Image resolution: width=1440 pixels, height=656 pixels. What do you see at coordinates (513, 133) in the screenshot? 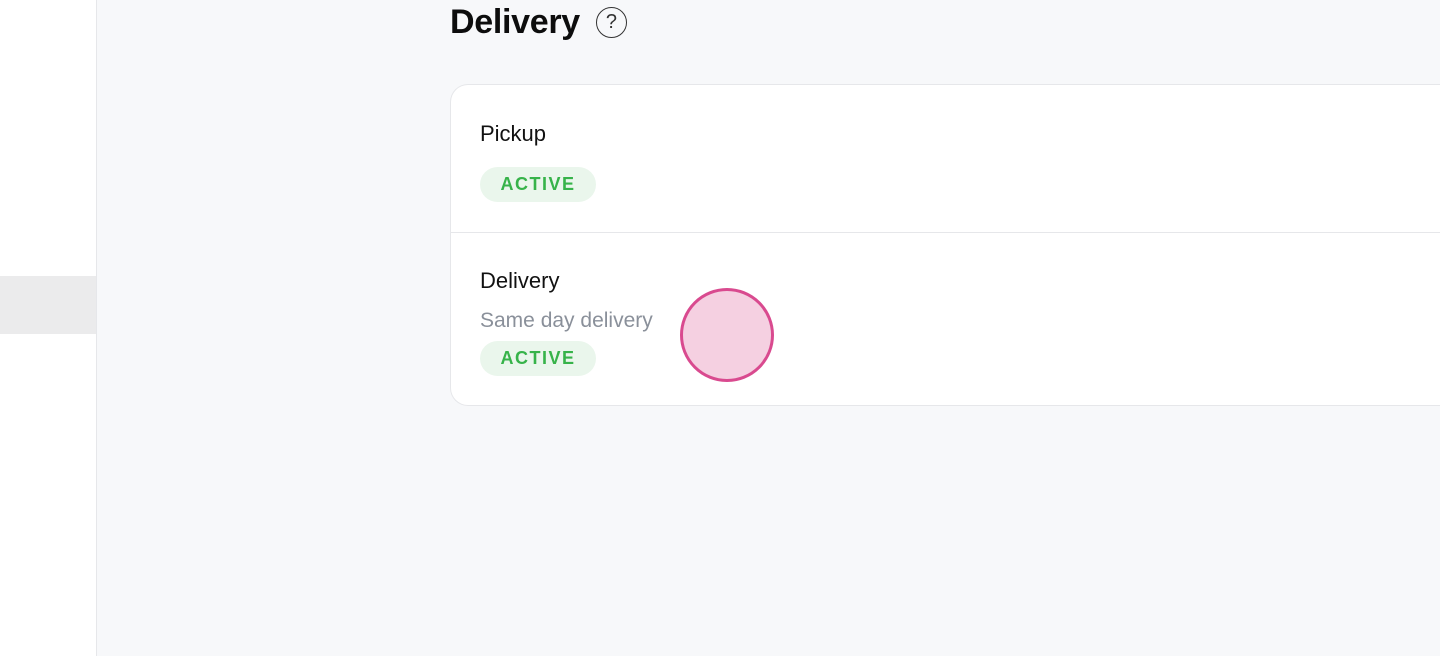
I see `option-title: Pickup` at bounding box center [513, 133].